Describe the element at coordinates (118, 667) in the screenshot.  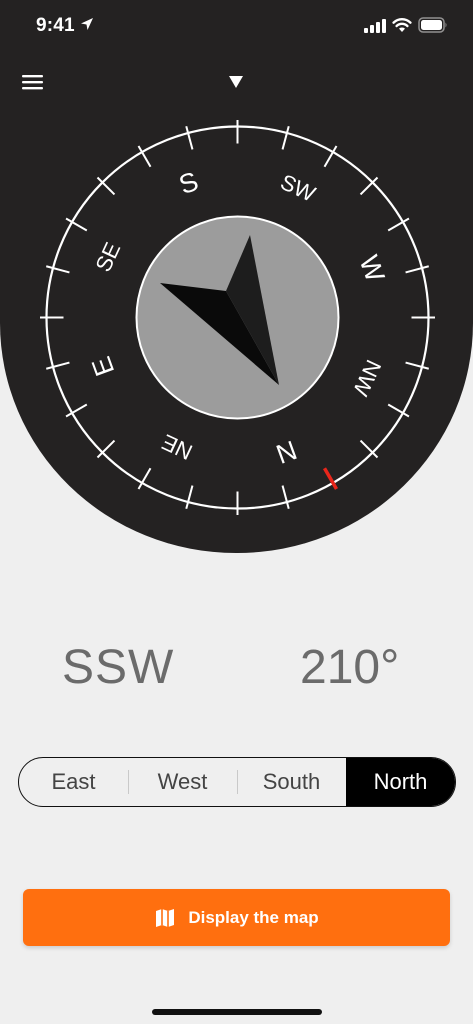
I see `direction-readout: SSW` at that location.